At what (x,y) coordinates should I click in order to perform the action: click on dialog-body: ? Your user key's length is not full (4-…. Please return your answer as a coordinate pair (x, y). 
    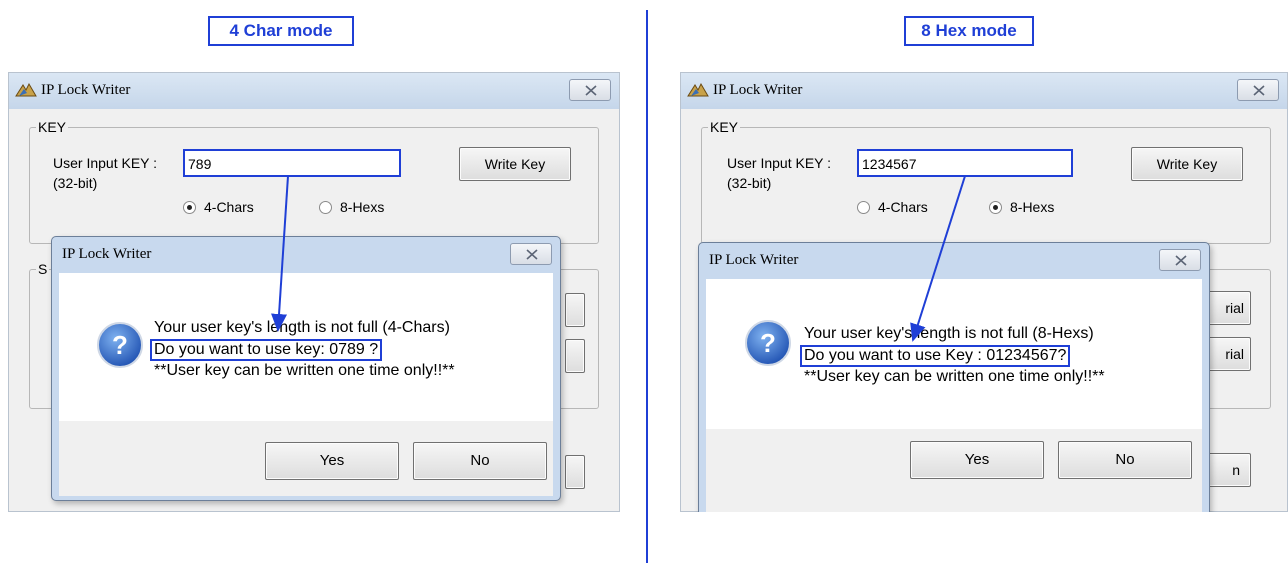
    Looking at the image, I should click on (306, 347).